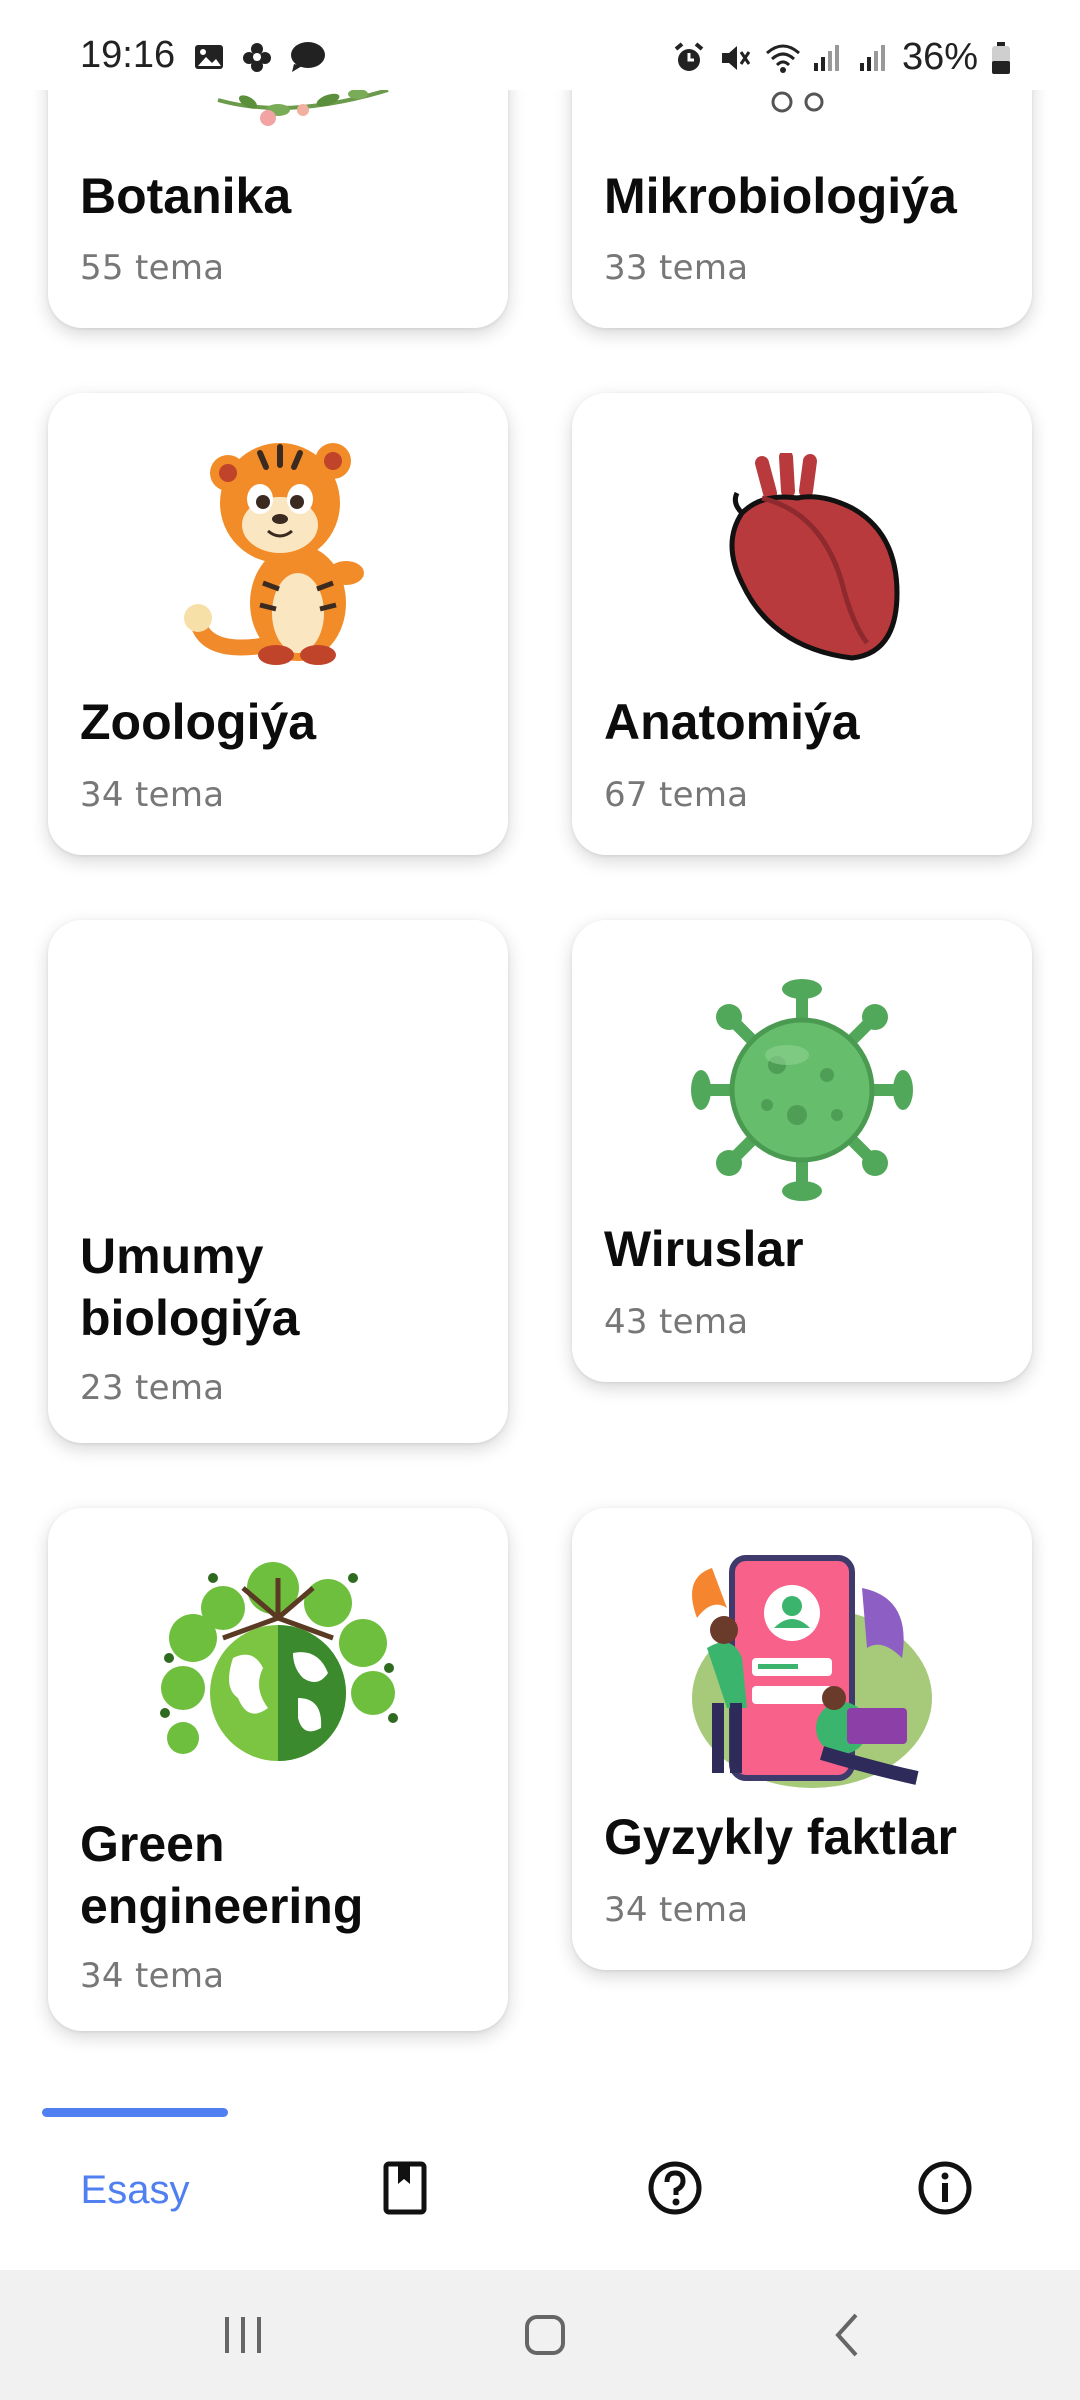 Image resolution: width=1080 pixels, height=2400 pixels. What do you see at coordinates (732, 722) in the screenshot?
I see `card-title: Anatomiýa` at bounding box center [732, 722].